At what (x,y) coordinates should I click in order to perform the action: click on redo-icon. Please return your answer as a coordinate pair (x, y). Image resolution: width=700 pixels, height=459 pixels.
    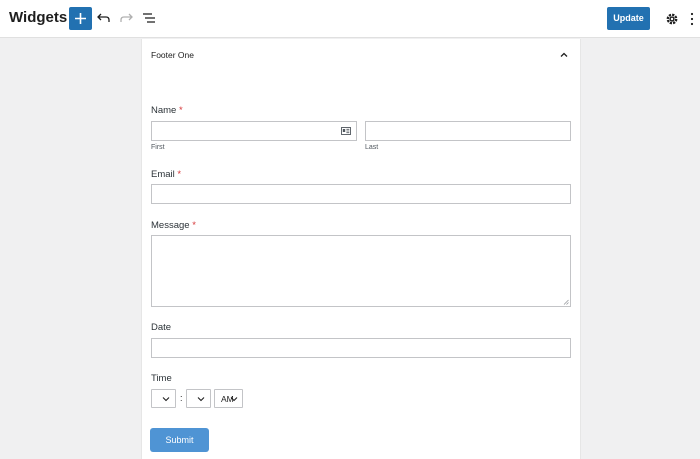
    Looking at the image, I should click on (126, 18).